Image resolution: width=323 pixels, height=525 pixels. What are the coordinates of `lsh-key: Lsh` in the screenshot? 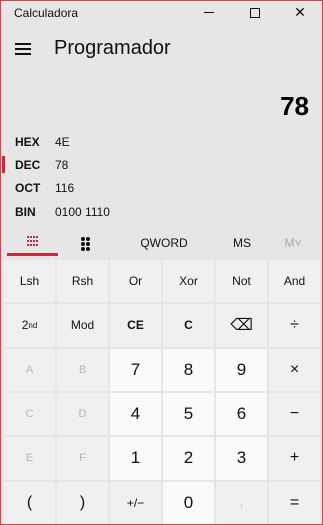 It's located at (29, 281).